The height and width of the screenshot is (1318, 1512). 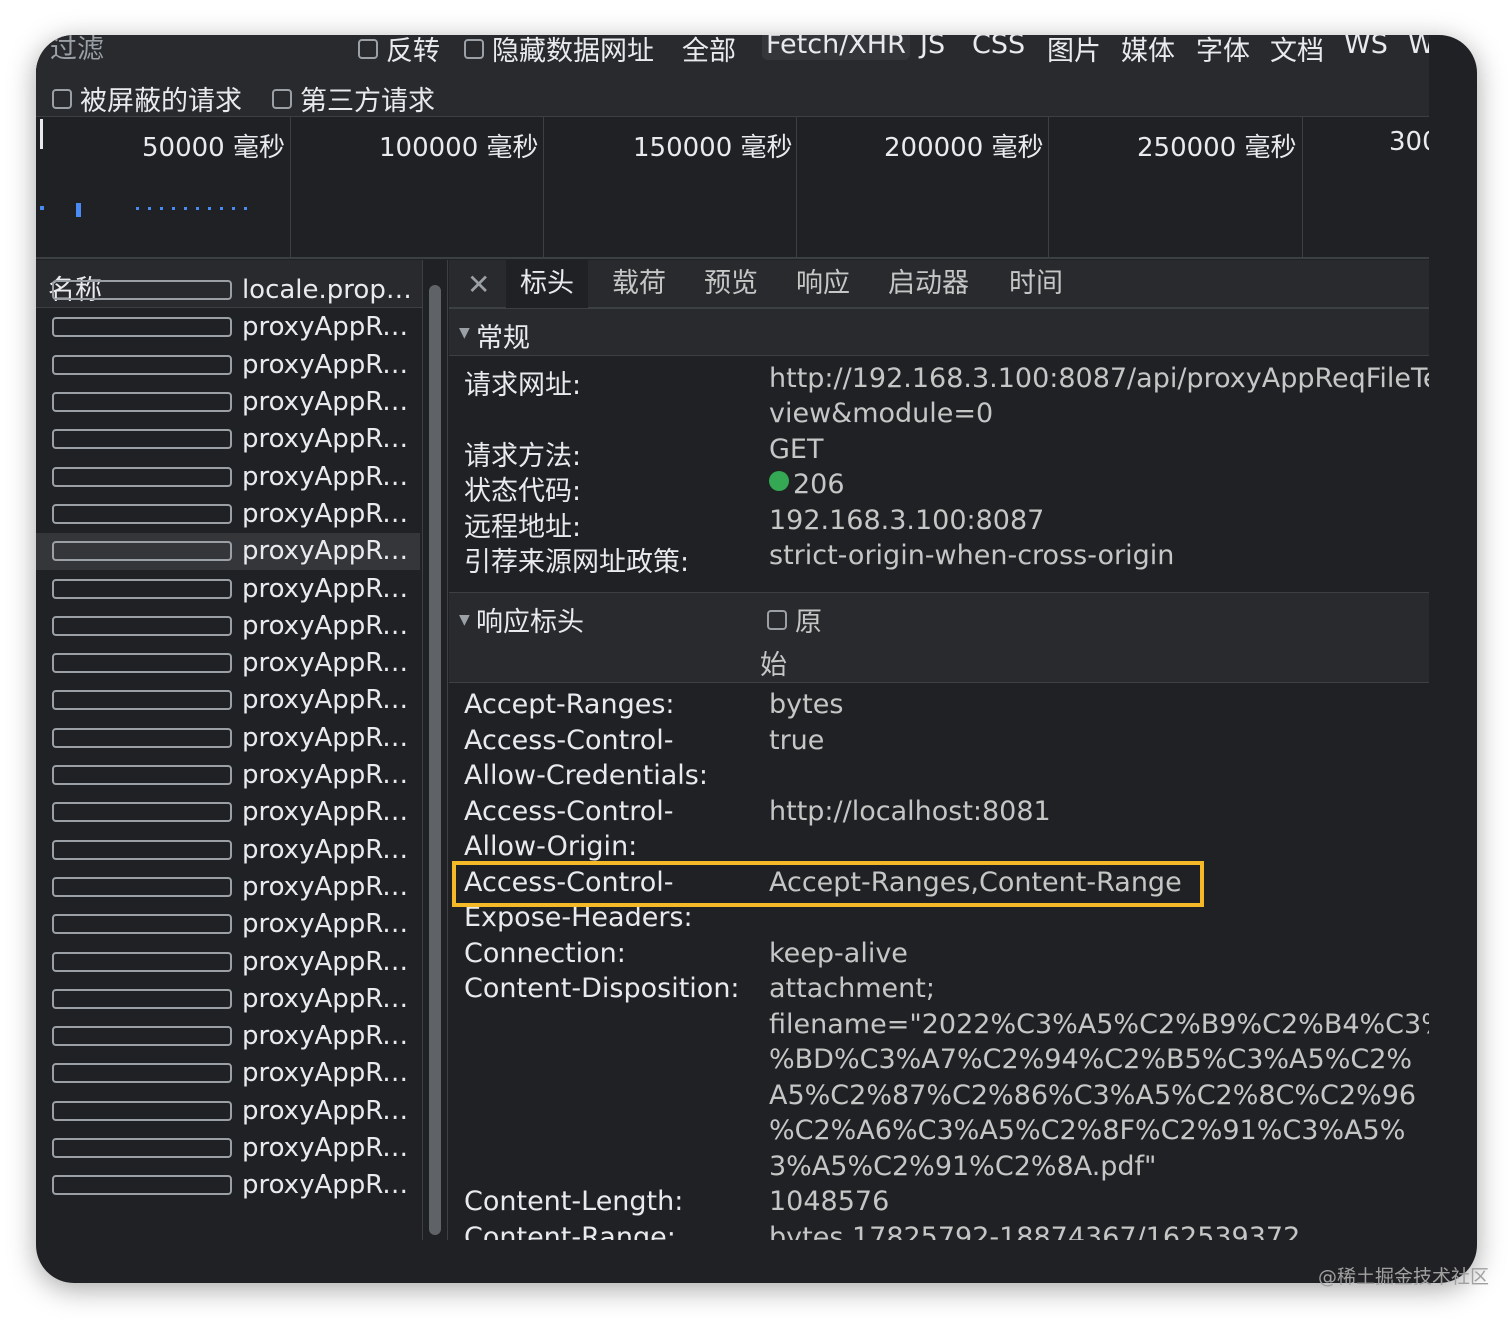 I want to click on tab-headers: 标头, so click(x=547, y=284).